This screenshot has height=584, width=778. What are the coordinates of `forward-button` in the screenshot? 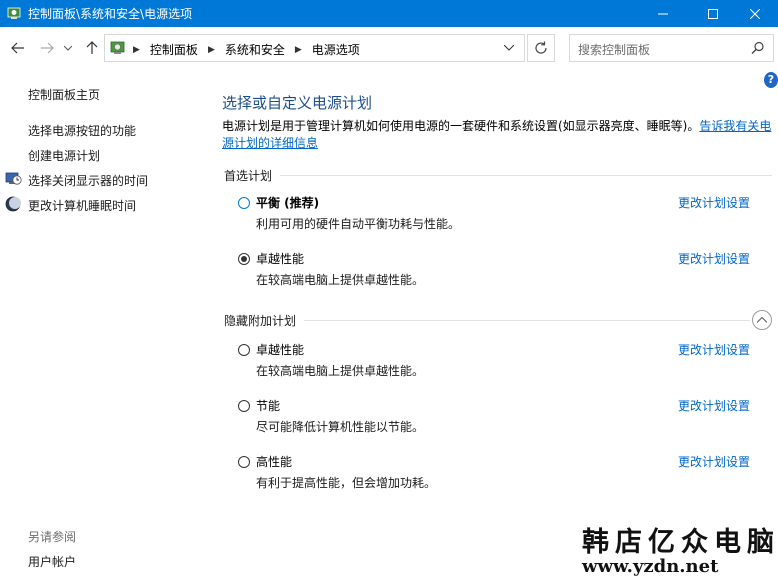 It's located at (47, 48).